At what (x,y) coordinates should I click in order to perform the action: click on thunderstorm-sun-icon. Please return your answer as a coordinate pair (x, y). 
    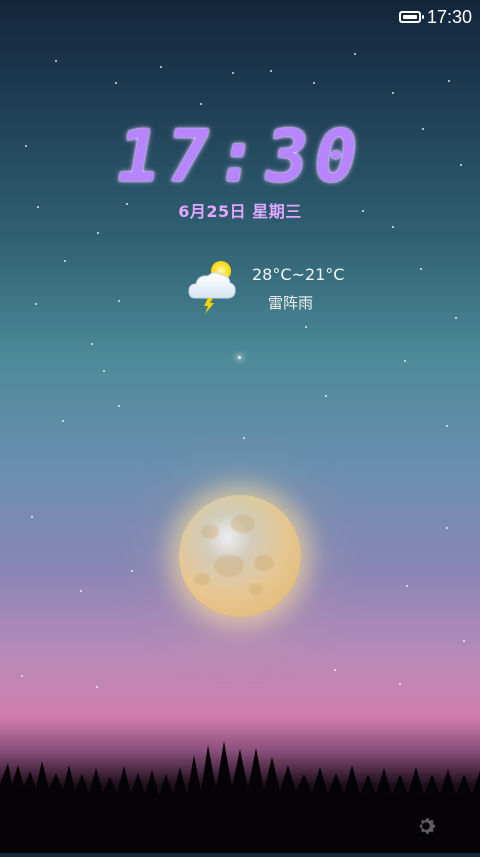
    Looking at the image, I should click on (211, 286).